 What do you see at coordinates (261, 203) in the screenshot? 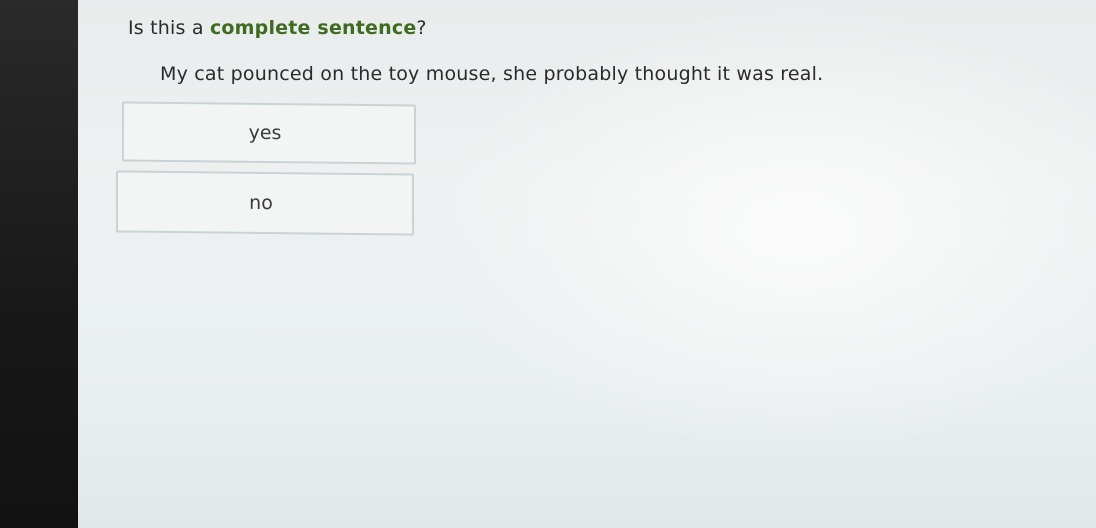
I see `answer-choice-no-label: no` at bounding box center [261, 203].